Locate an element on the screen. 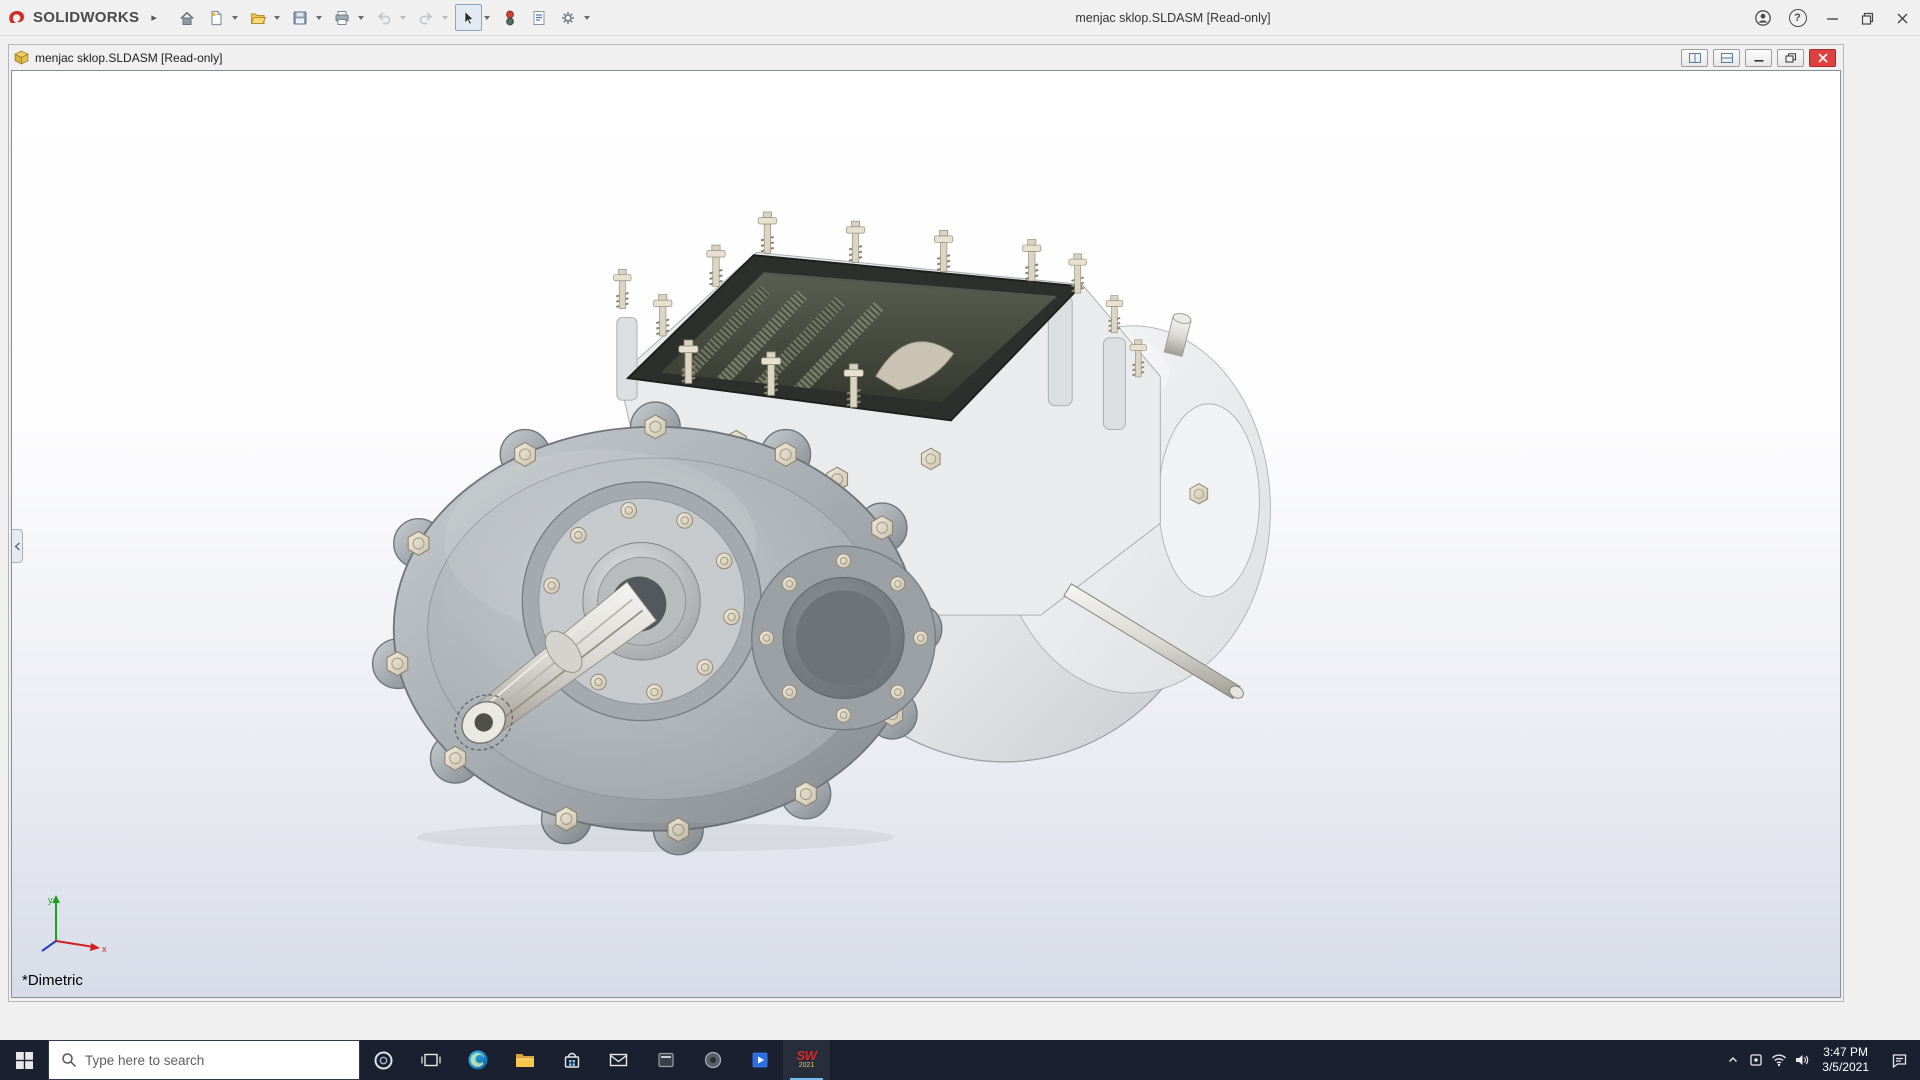 The height and width of the screenshot is (1080, 1920). redo-button is located at coordinates (426, 17).